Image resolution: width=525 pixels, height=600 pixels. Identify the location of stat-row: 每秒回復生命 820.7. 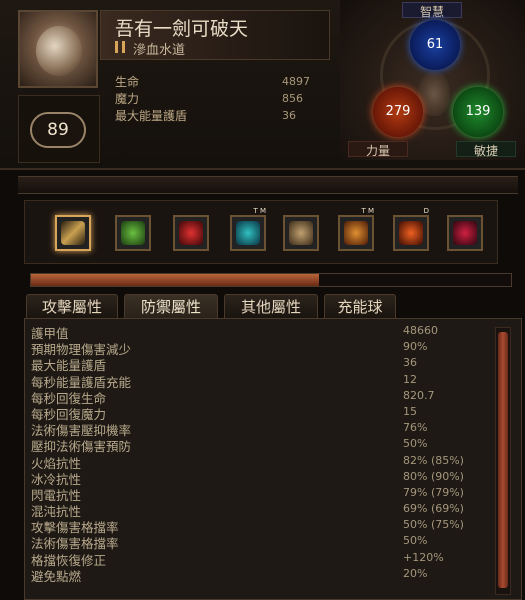
(265, 397).